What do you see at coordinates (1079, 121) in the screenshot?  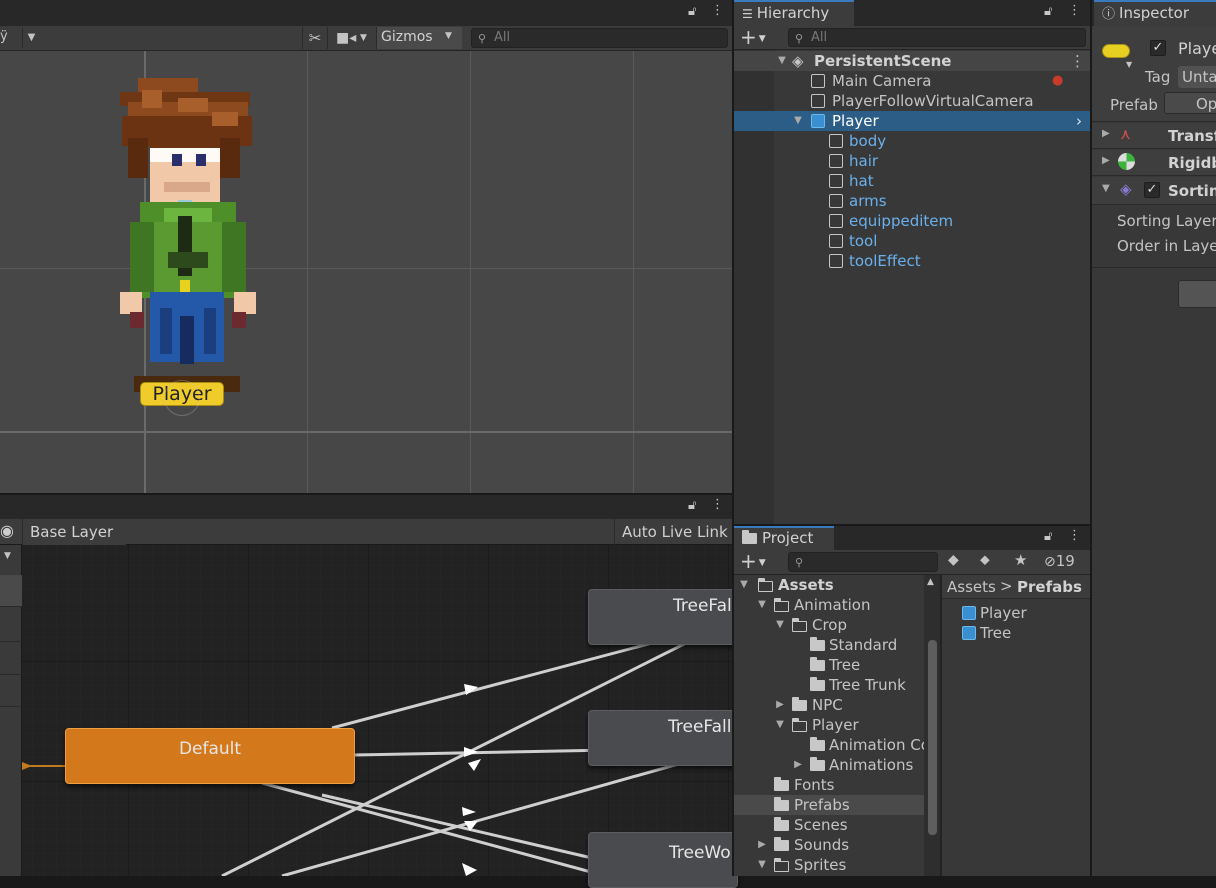 I see `chevron-right-icon: ›` at bounding box center [1079, 121].